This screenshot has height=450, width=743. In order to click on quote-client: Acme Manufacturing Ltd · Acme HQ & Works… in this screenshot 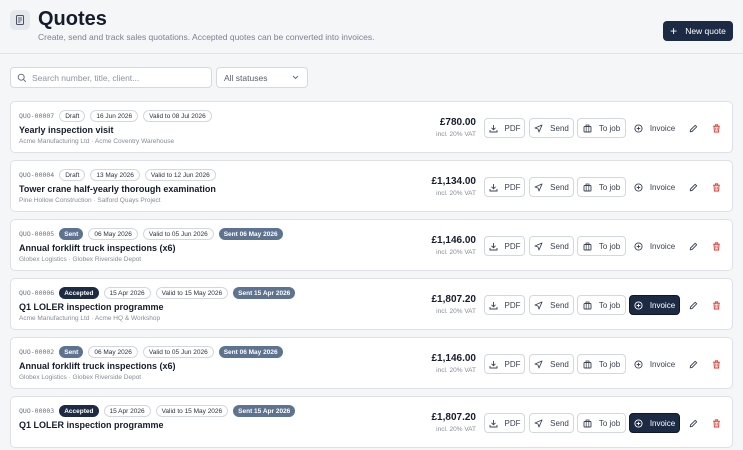, I will do `click(90, 318)`.